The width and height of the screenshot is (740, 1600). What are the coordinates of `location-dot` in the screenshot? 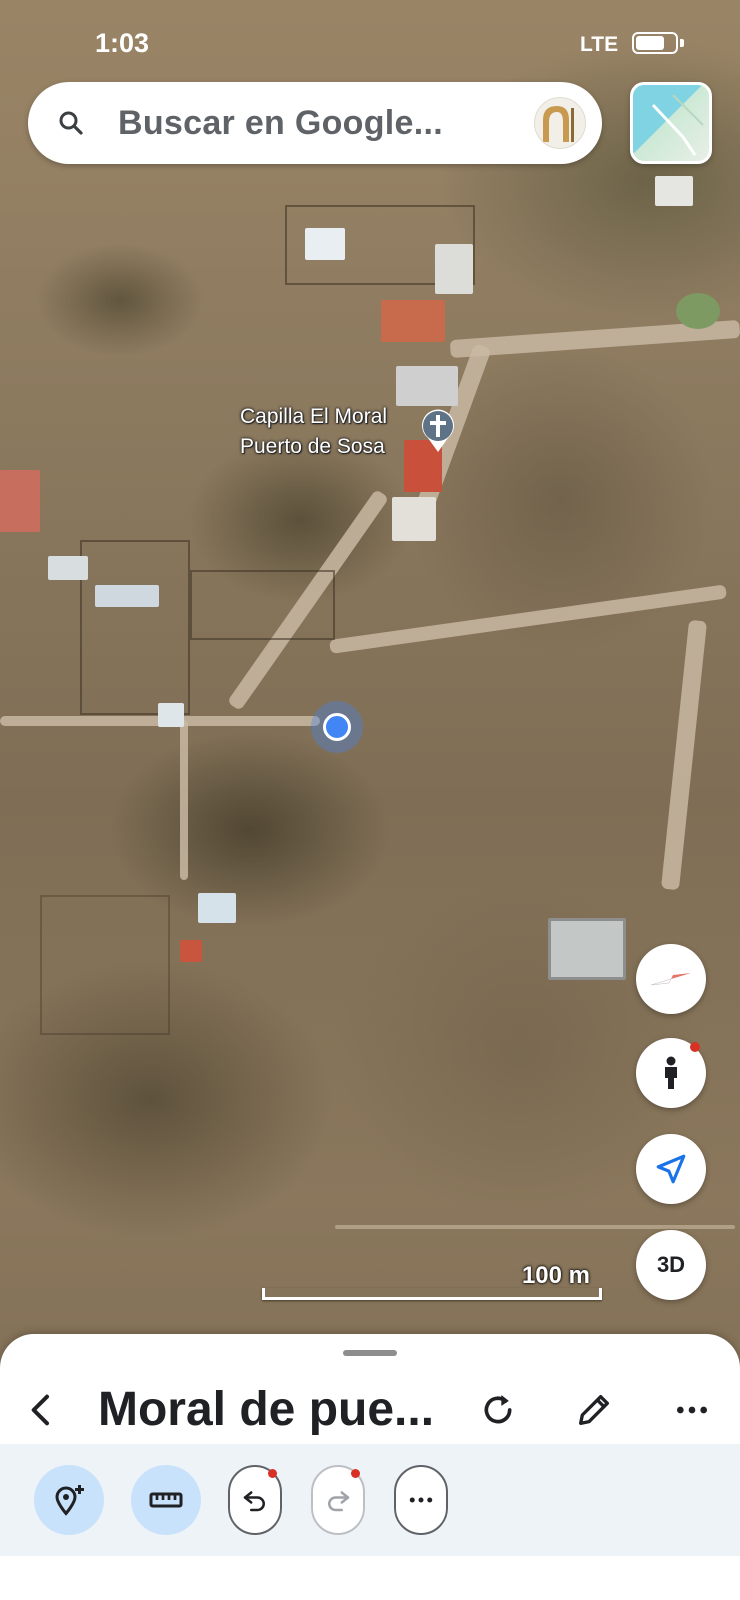 It's located at (337, 727).